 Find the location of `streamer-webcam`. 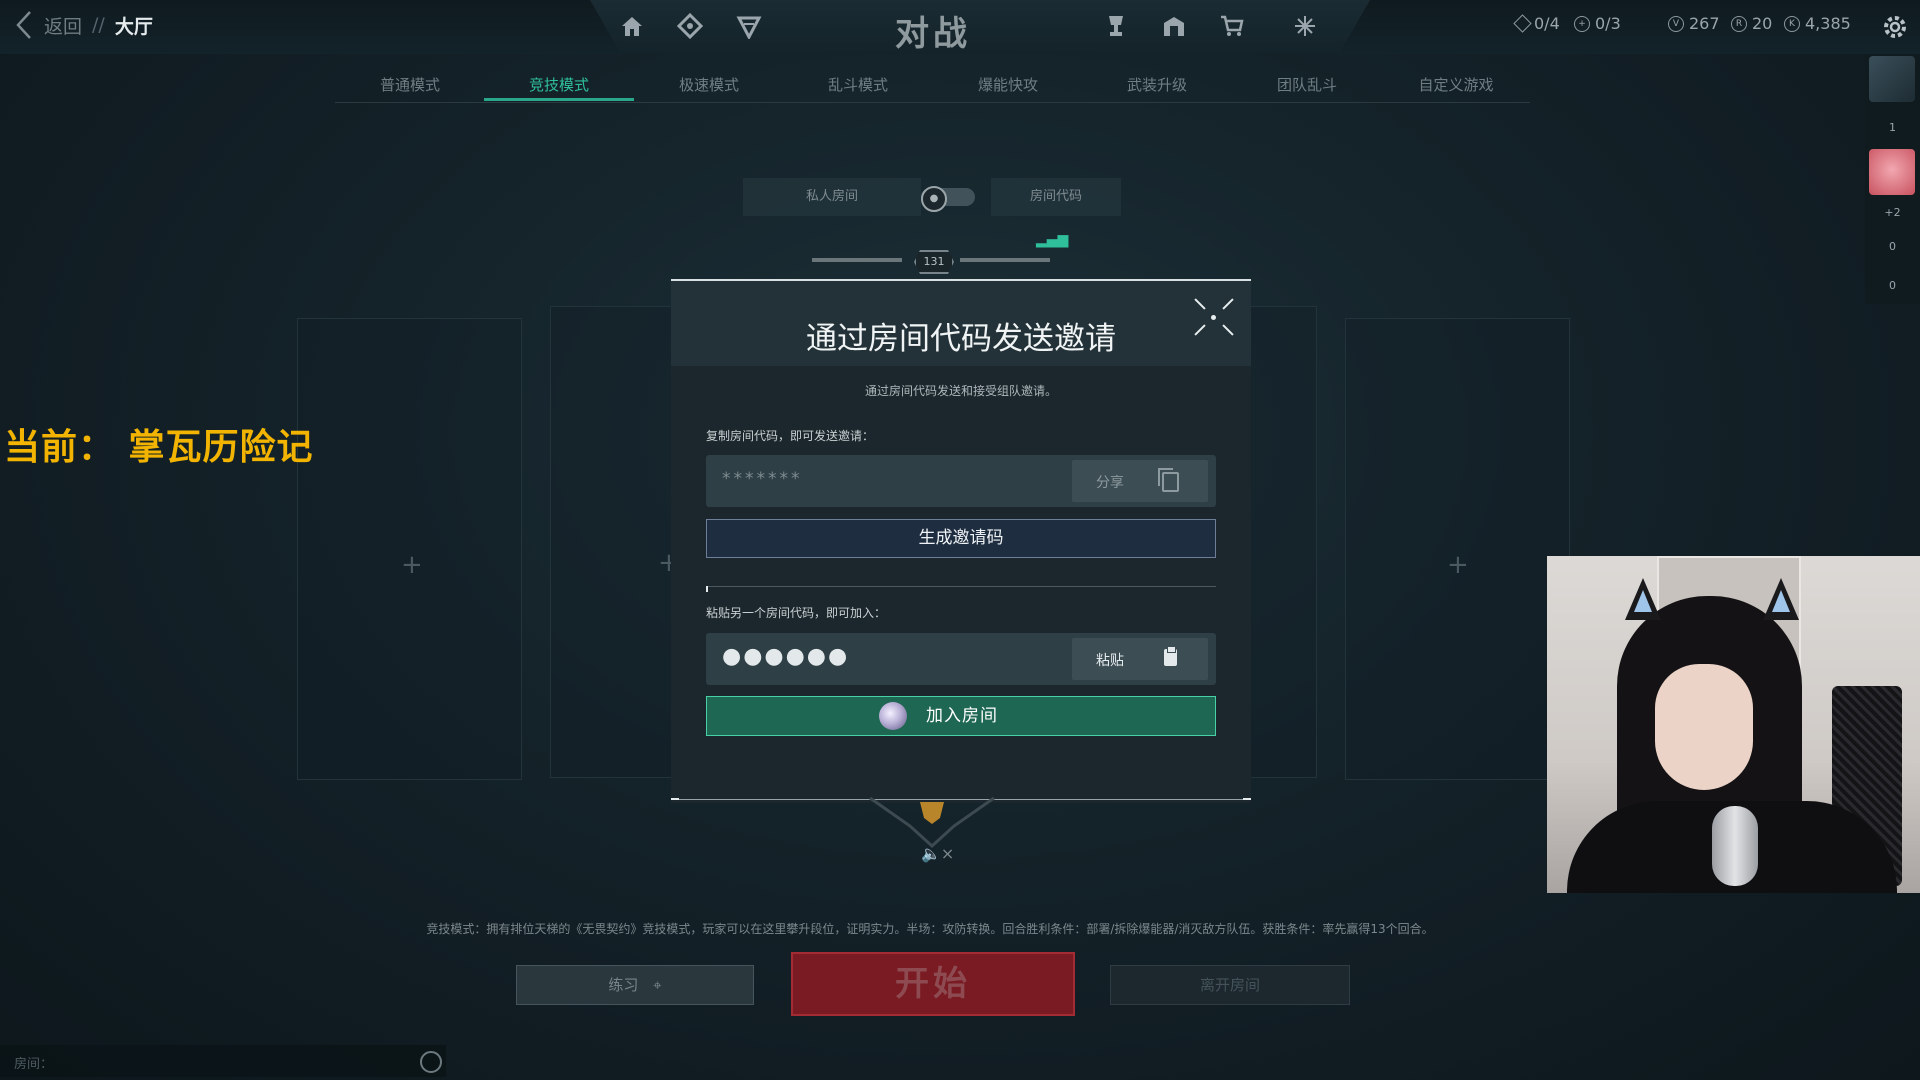

streamer-webcam is located at coordinates (1733, 724).